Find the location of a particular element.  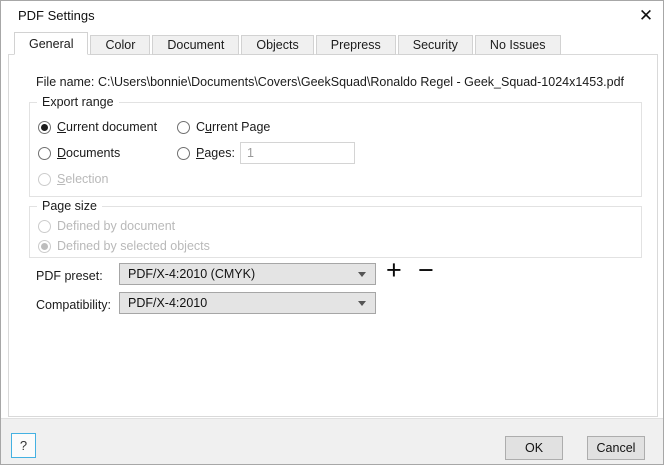

cancel-button: Cancel is located at coordinates (616, 448).